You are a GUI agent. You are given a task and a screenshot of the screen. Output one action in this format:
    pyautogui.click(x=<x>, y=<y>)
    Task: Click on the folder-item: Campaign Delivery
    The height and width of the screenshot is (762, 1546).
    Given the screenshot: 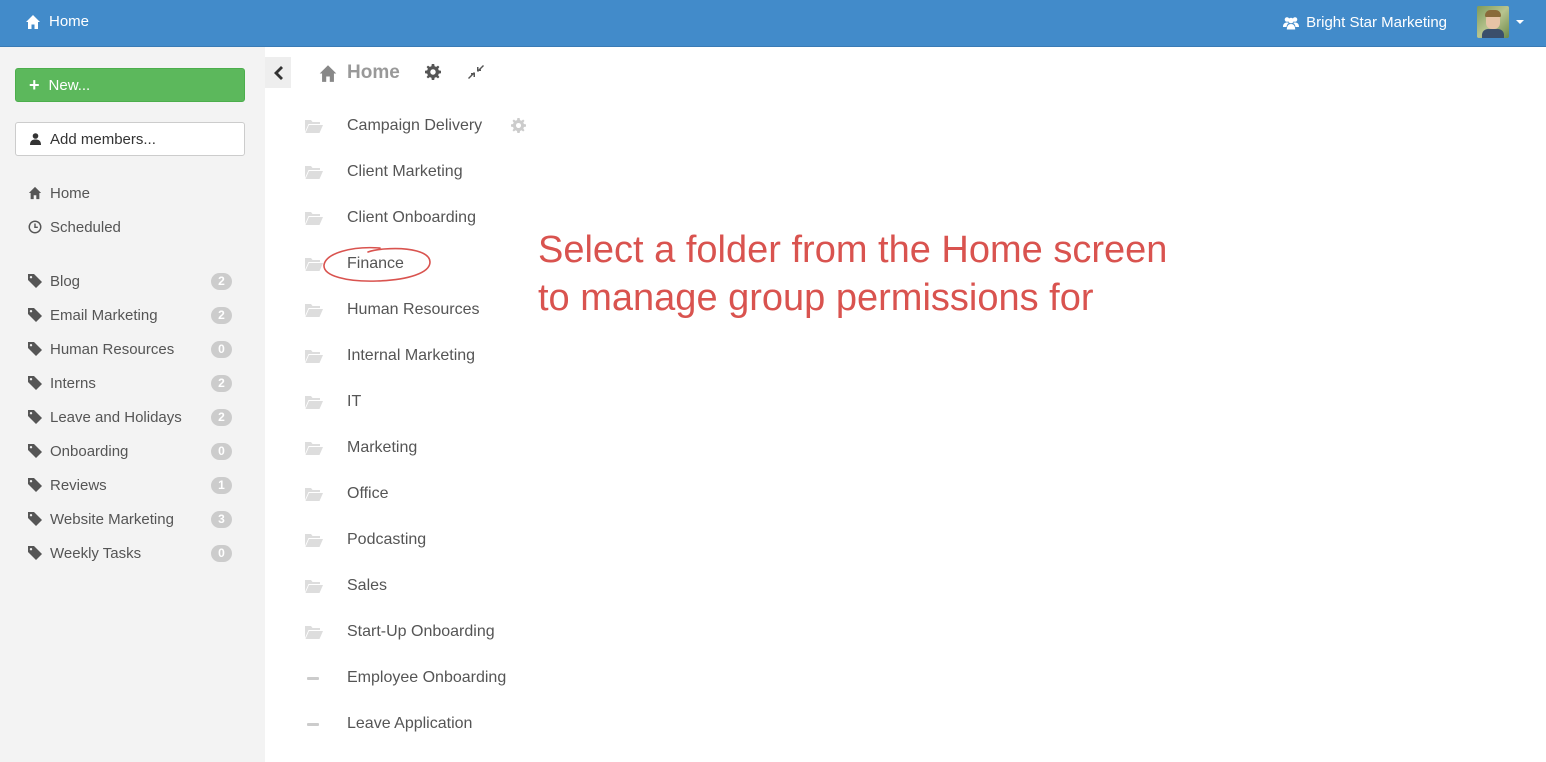 What is the action you would take?
    pyautogui.click(x=393, y=126)
    